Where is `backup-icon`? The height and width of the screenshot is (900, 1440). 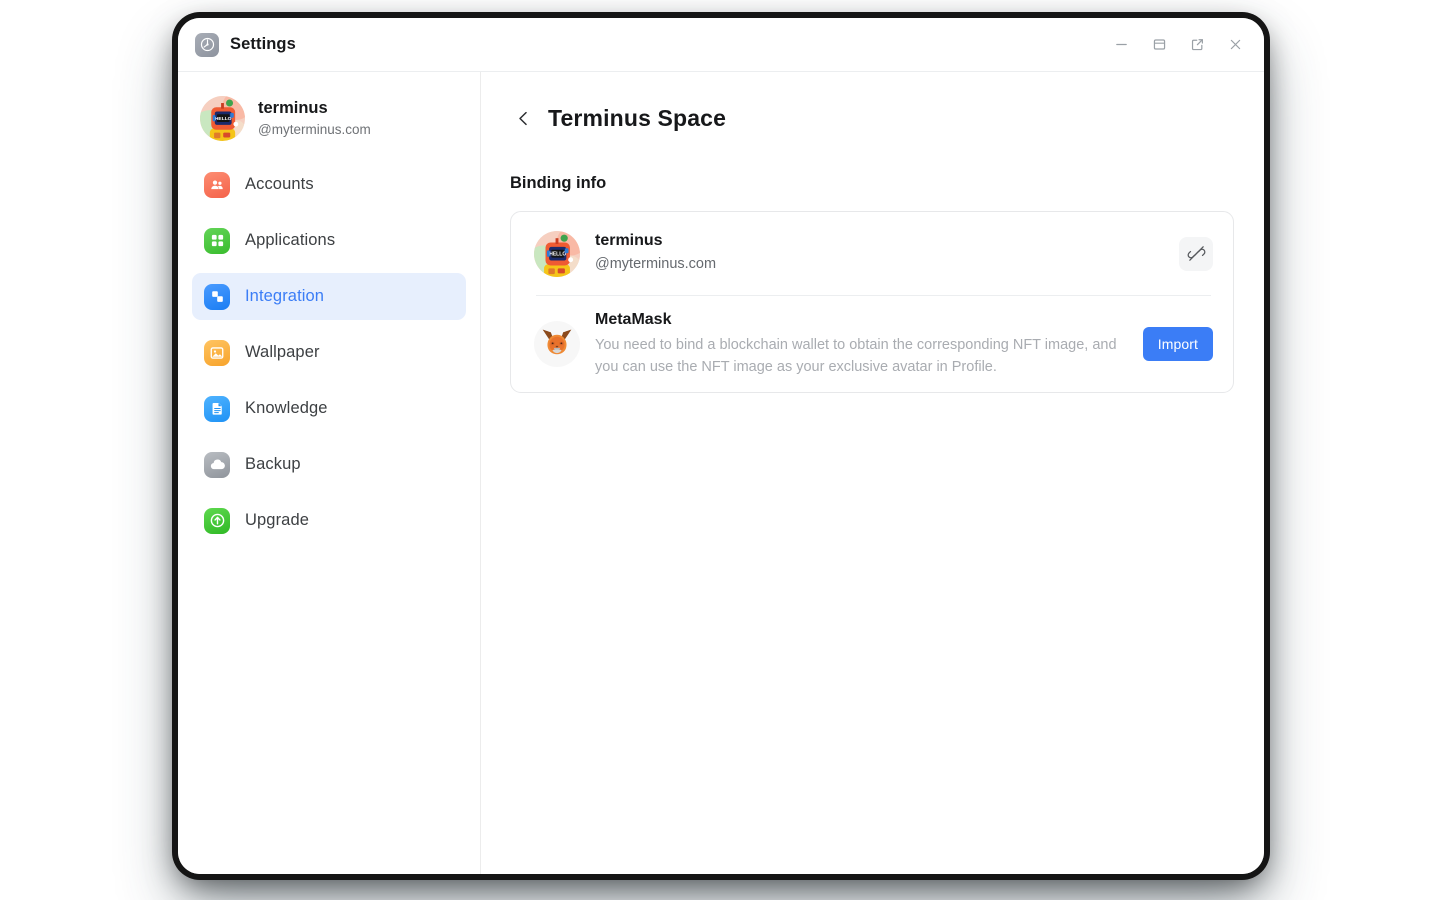 backup-icon is located at coordinates (217, 464).